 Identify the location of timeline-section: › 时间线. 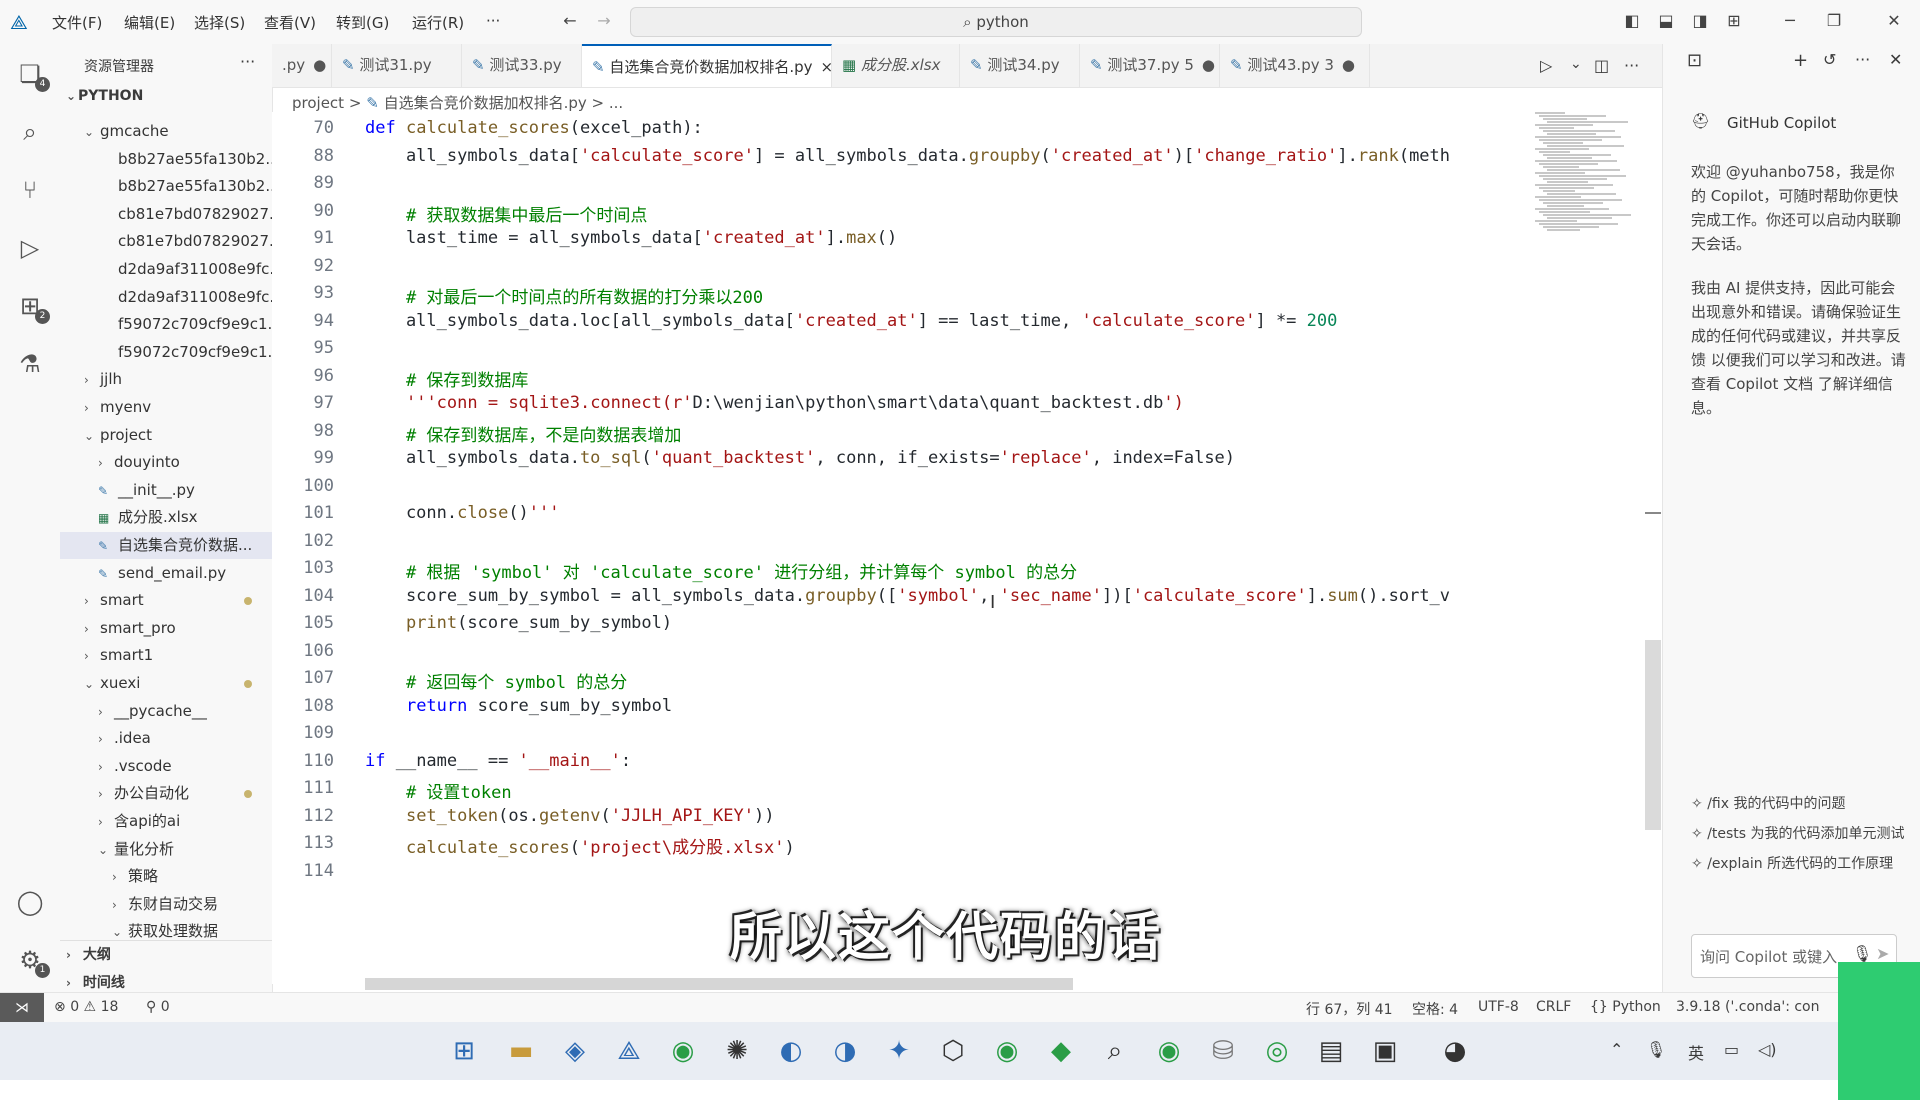
(95, 982).